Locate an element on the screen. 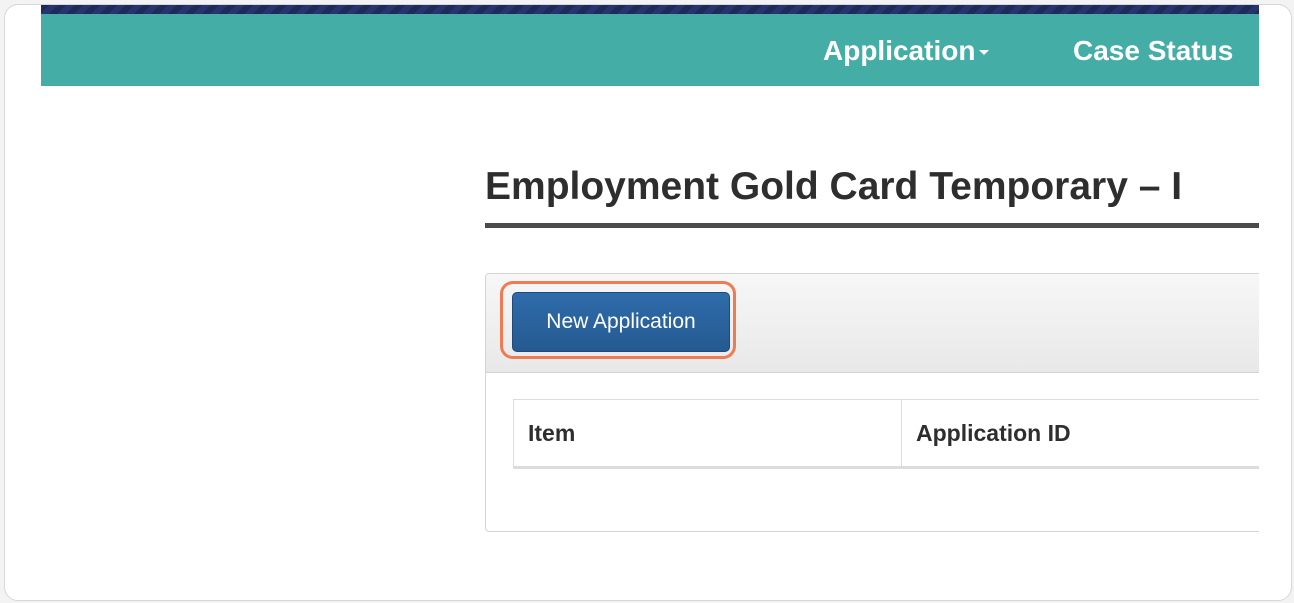  nav-case-status: Case Status is located at coordinates (1153, 51).